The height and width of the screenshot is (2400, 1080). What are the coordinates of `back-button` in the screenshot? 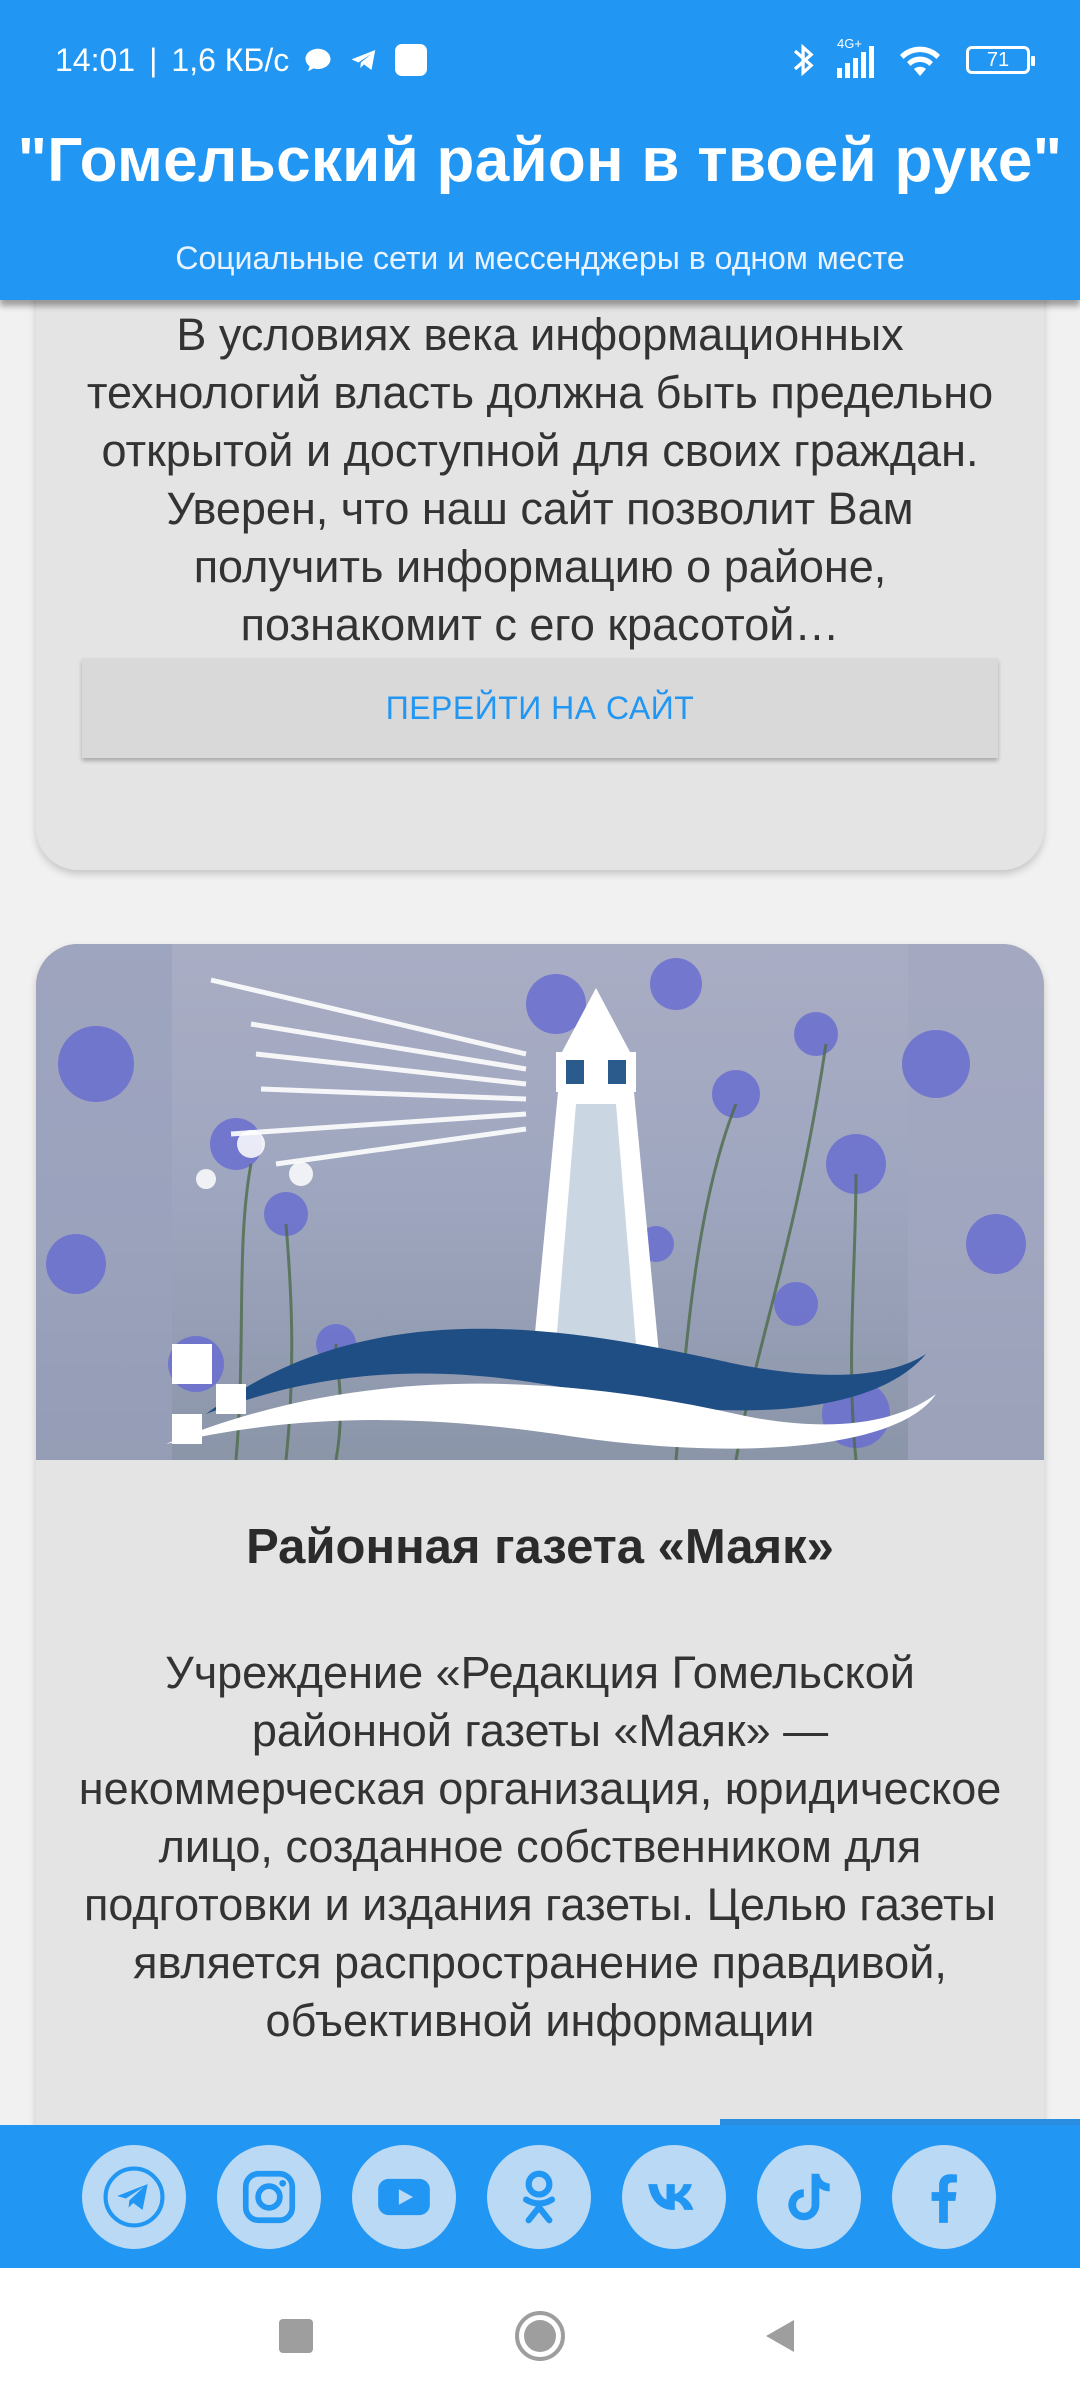 It's located at (780, 2336).